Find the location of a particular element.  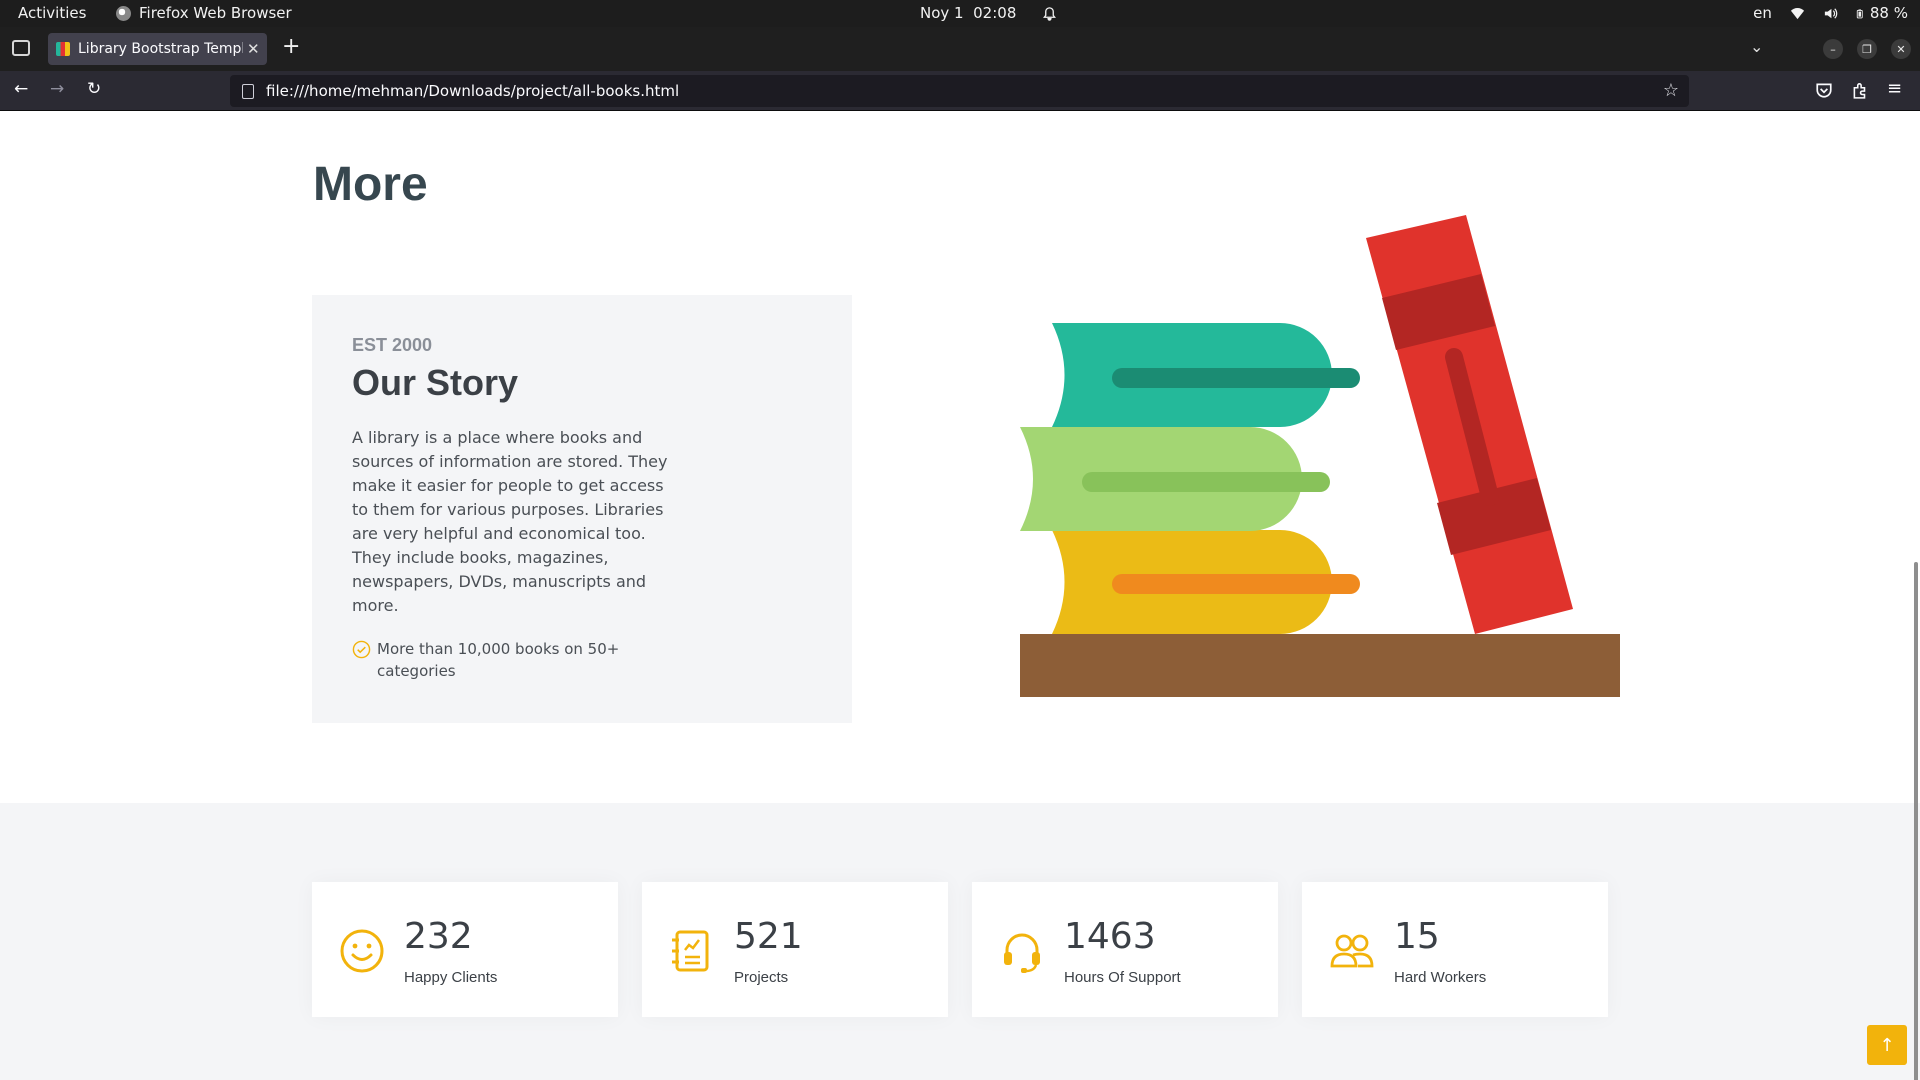

people-icon is located at coordinates (1352, 951).